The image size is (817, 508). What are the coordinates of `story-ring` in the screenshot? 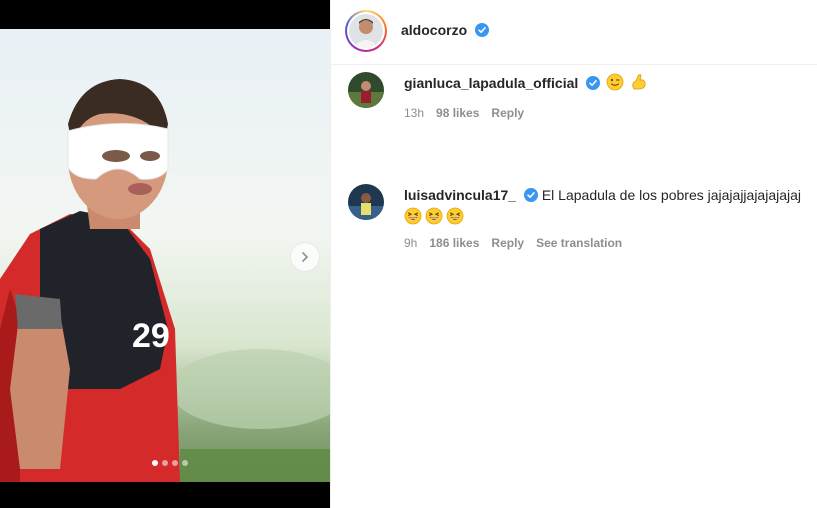 It's located at (366, 31).